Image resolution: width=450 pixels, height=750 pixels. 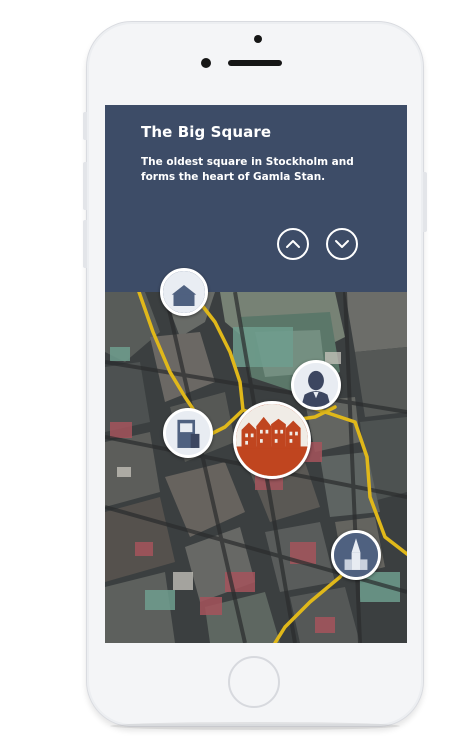 I want to click on portrait-icon, so click(x=316, y=385).